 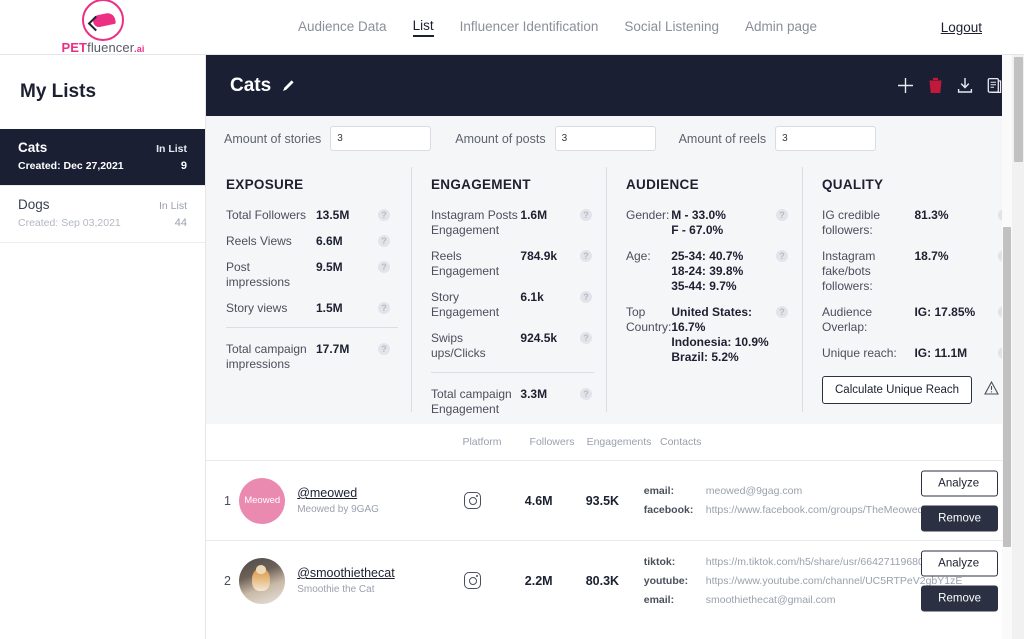 What do you see at coordinates (266, 215) in the screenshot?
I see `total-followers-label: Total Followers` at bounding box center [266, 215].